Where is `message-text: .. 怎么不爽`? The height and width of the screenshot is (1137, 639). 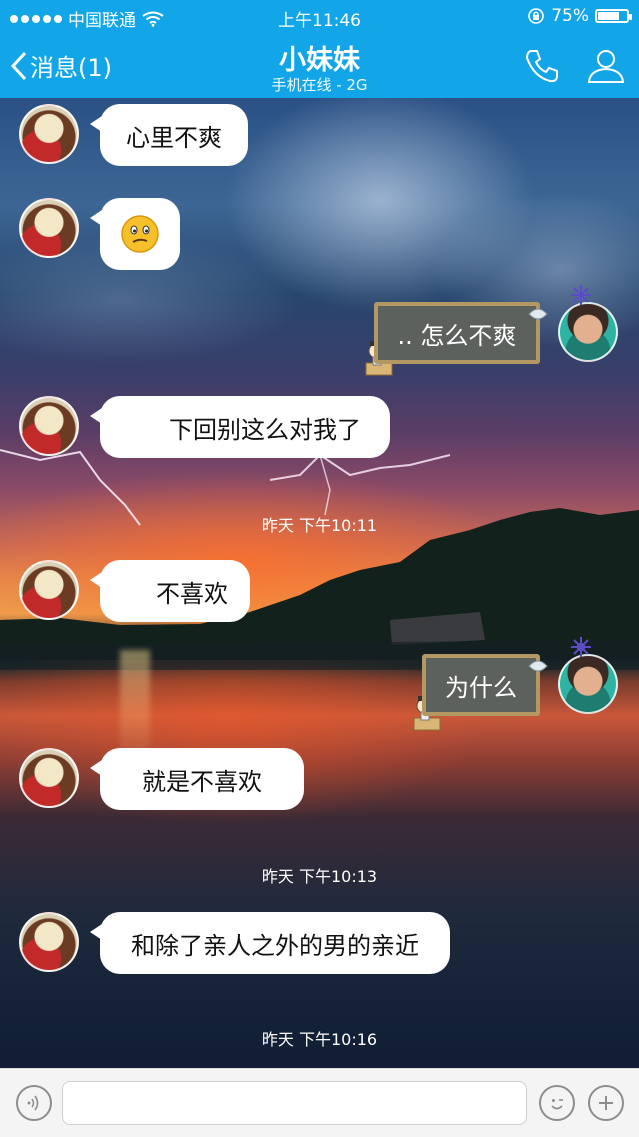
message-text: .. 怎么不爽 is located at coordinates (457, 335).